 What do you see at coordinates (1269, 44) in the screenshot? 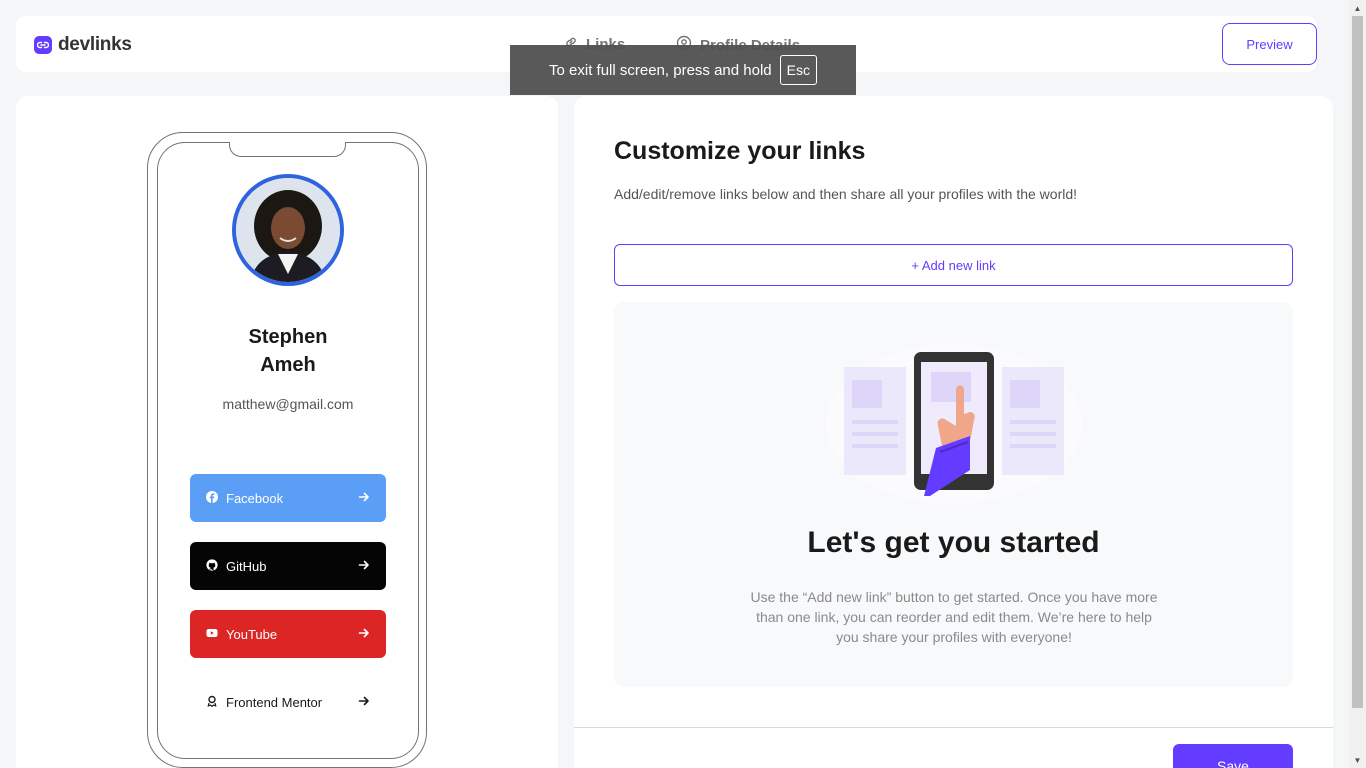
I see `preview-button: Preview` at bounding box center [1269, 44].